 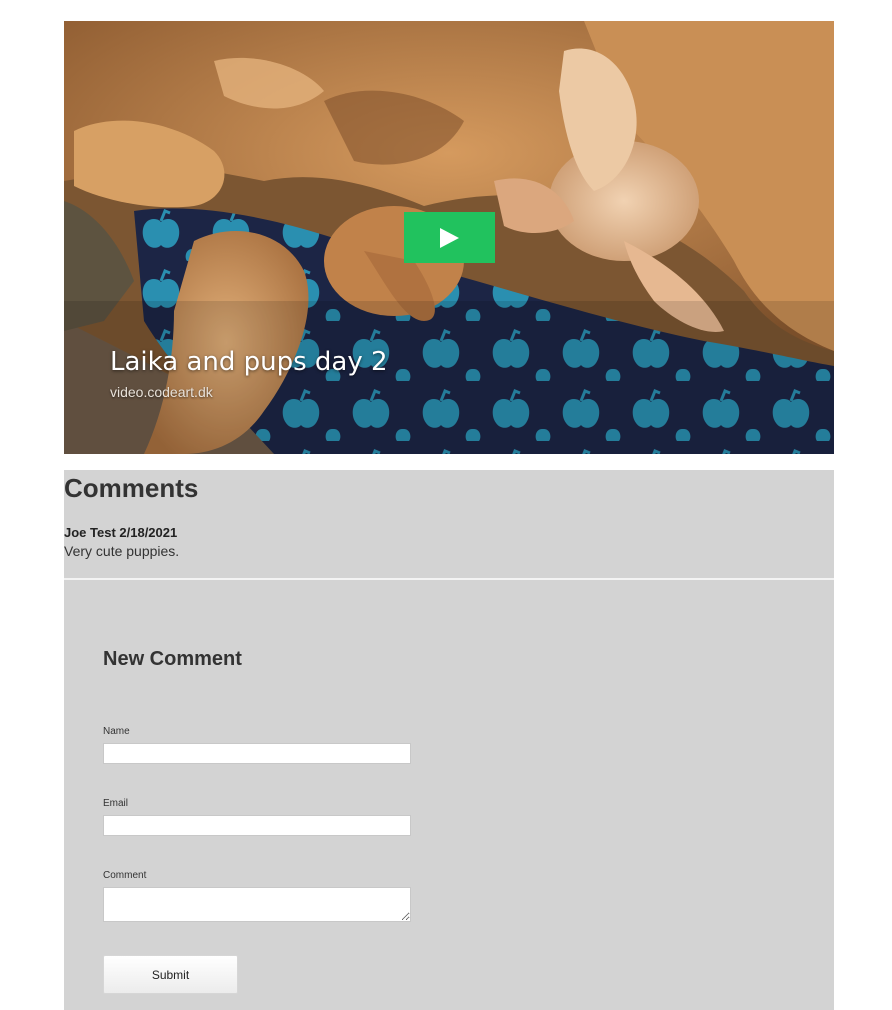 I want to click on comments-heading: Comments, so click(x=131, y=488).